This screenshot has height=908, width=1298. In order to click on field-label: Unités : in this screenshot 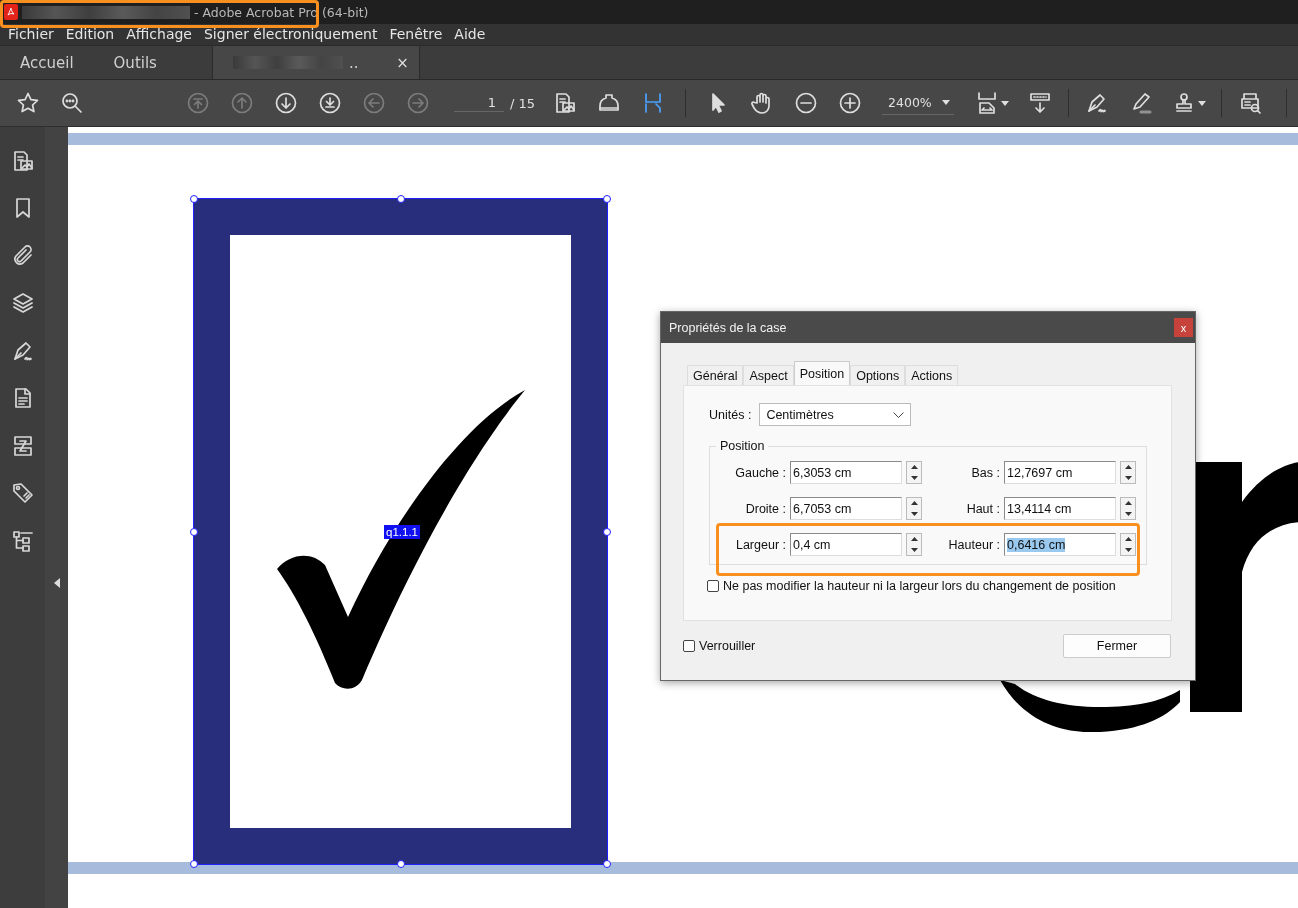, I will do `click(730, 414)`.